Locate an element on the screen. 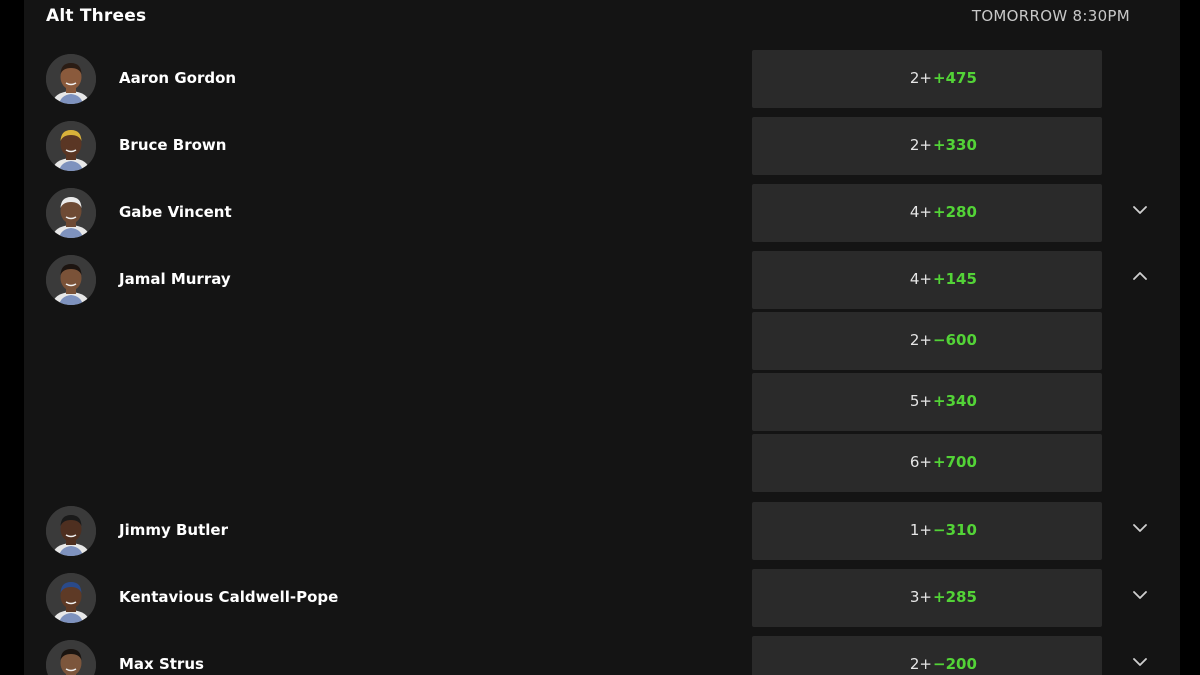 The width and height of the screenshot is (1200, 675). odds-line-label: 6+ is located at coordinates (920, 462).